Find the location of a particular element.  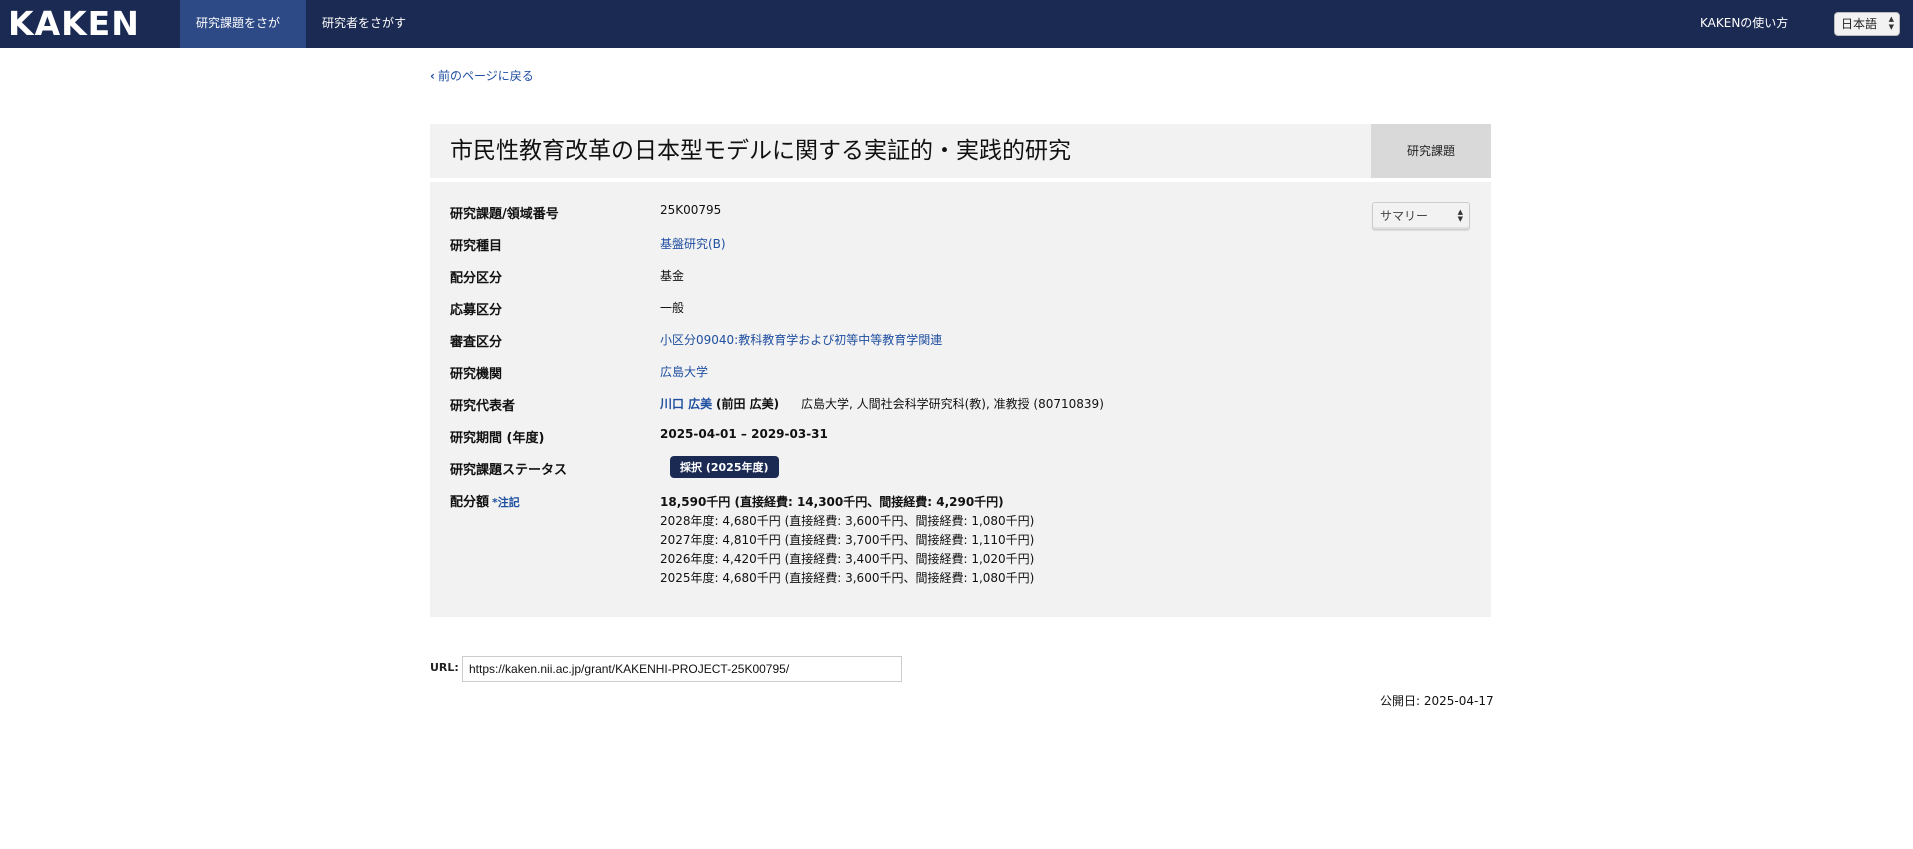

view-mode-value: サマリー is located at coordinates (1404, 216).